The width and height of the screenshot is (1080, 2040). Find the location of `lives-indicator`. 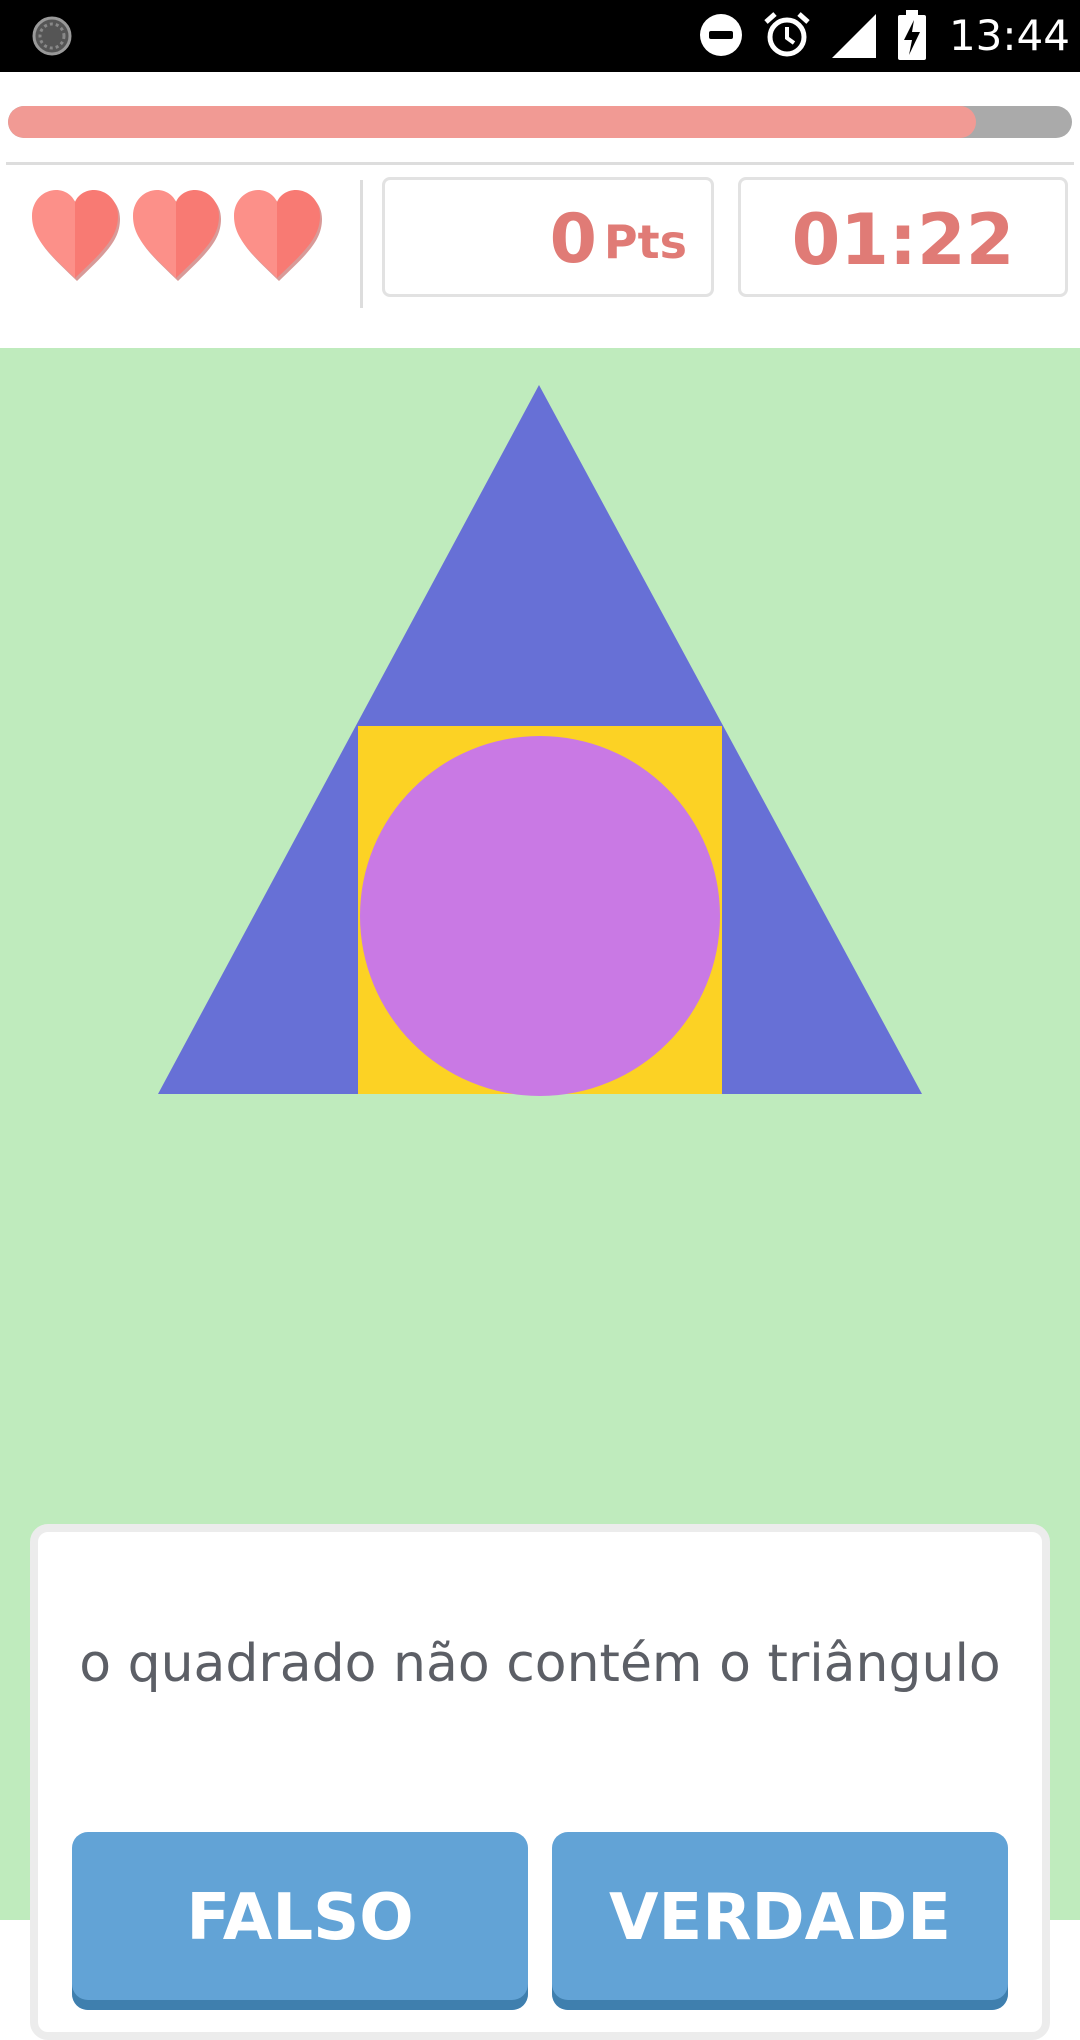

lives-indicator is located at coordinates (178, 236).